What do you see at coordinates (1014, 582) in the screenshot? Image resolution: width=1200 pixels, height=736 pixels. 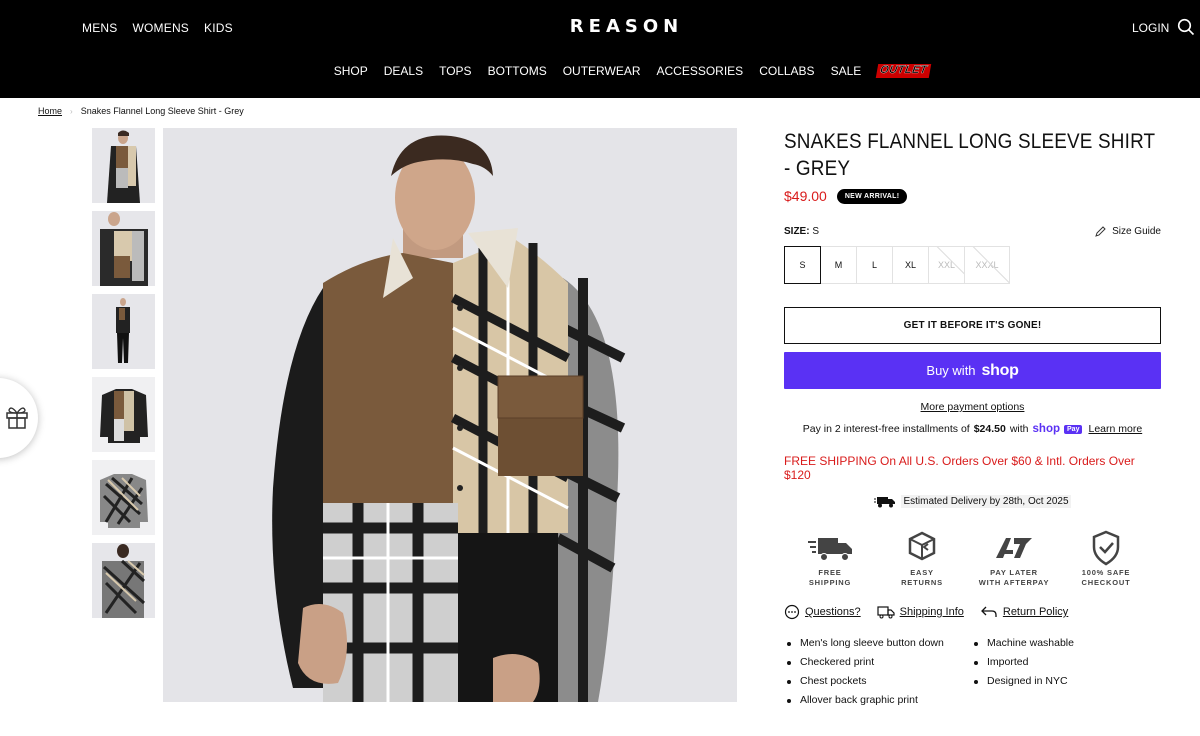 I see `badge-line-2: WITH AFTERPAY` at bounding box center [1014, 582].